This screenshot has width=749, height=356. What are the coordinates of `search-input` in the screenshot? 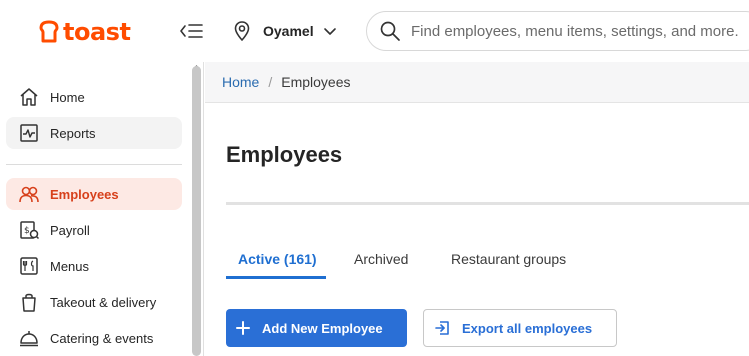 It's located at (580, 31).